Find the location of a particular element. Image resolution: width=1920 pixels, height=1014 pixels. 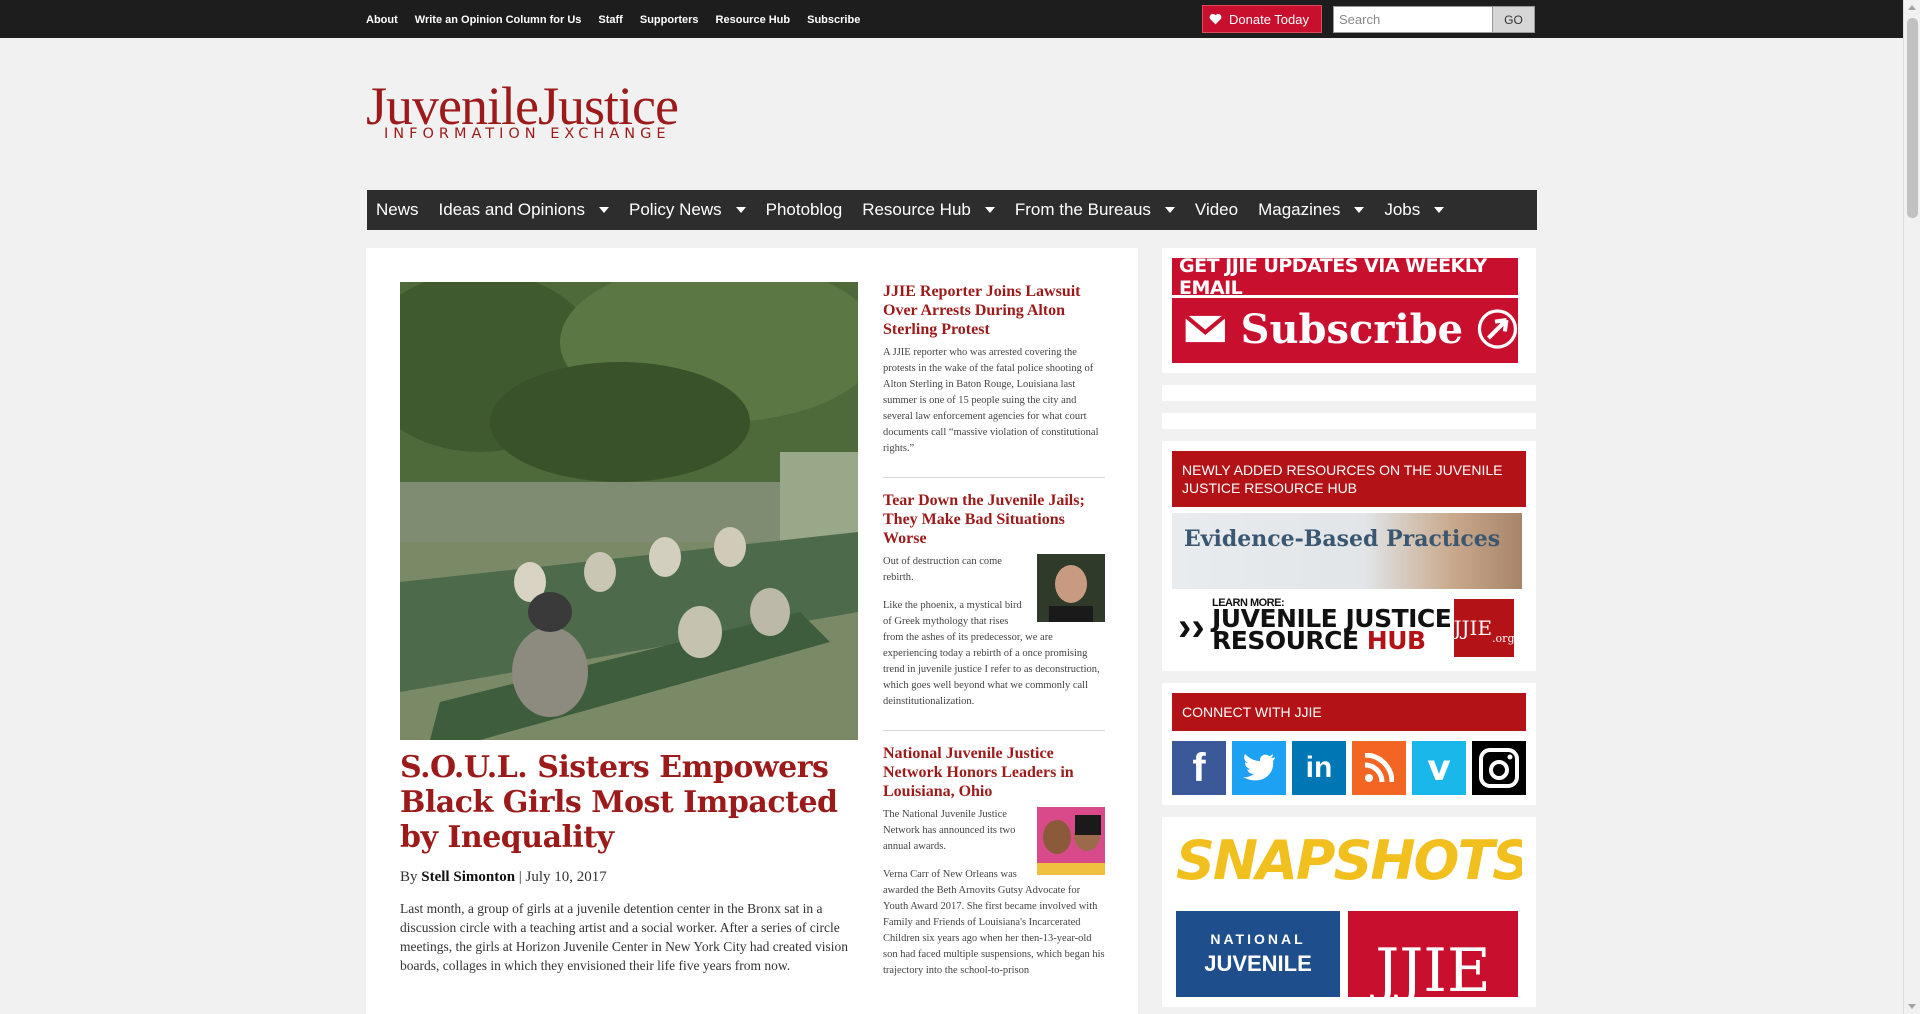

jjie-badge-sub: .org is located at coordinates (1503, 638).